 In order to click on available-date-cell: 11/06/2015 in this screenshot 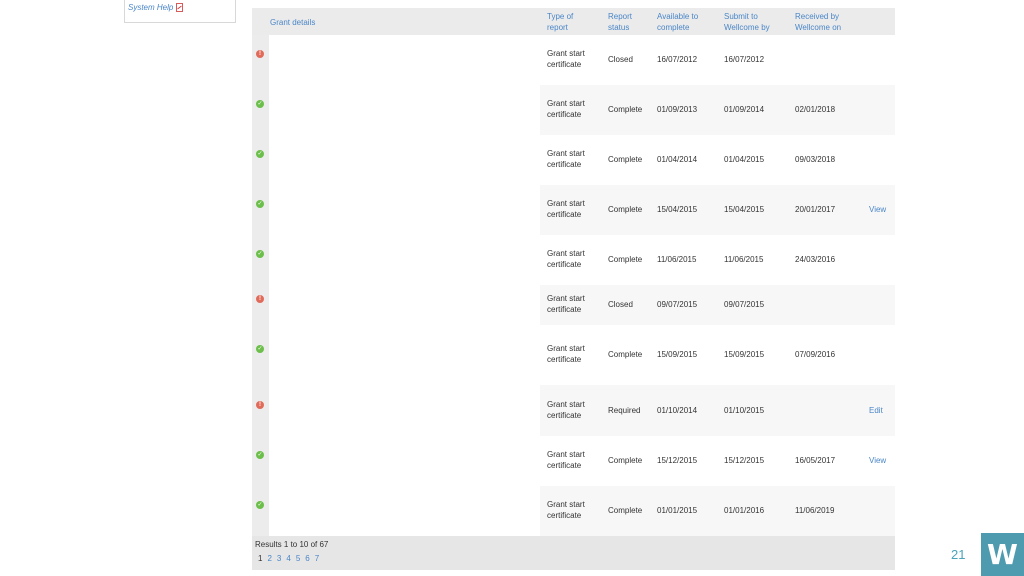, I will do `click(677, 259)`.